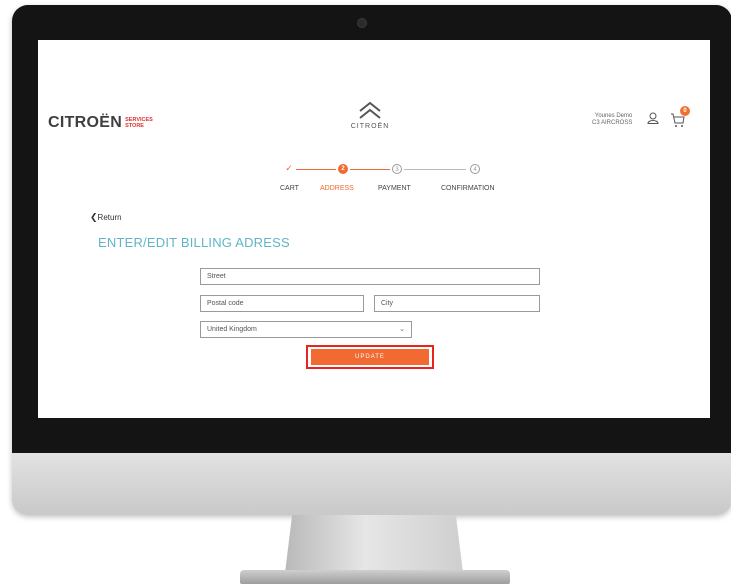 This screenshot has width=731, height=588. What do you see at coordinates (337, 188) in the screenshot?
I see `step-address-label: ADDRESS` at bounding box center [337, 188].